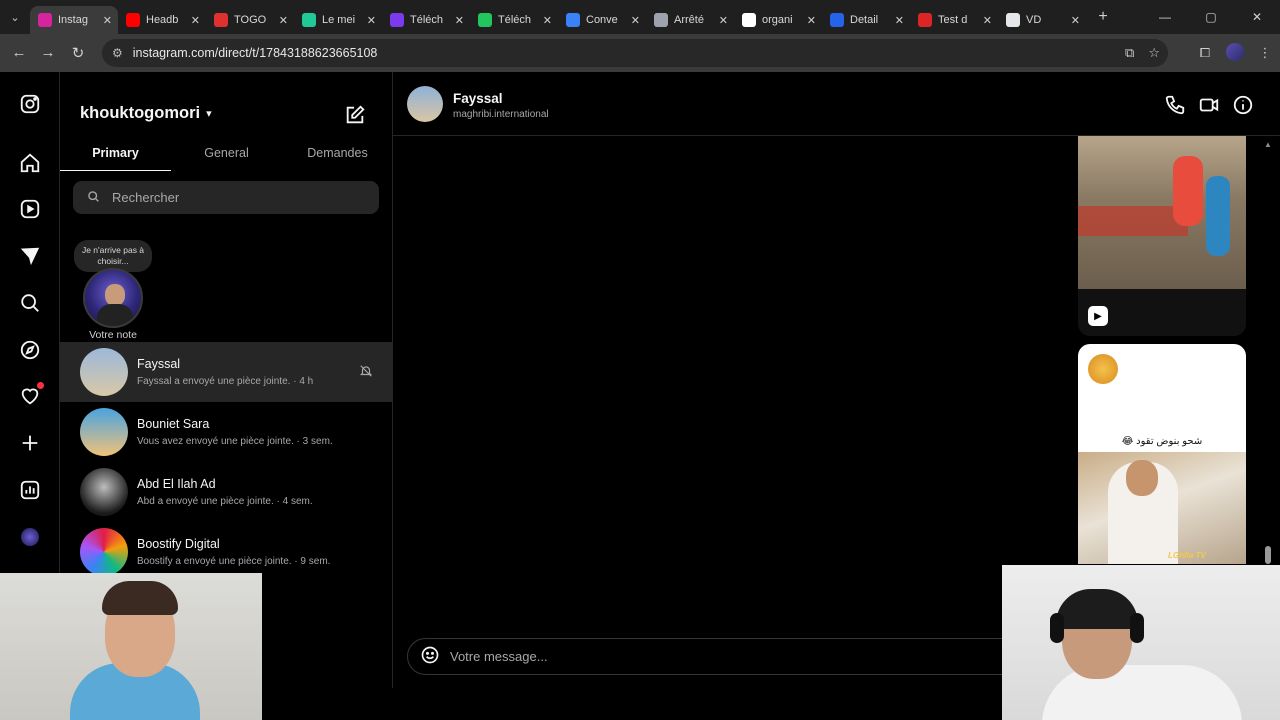 This screenshot has height=720, width=1280. I want to click on account-name: khouktogomori, so click(140, 113).